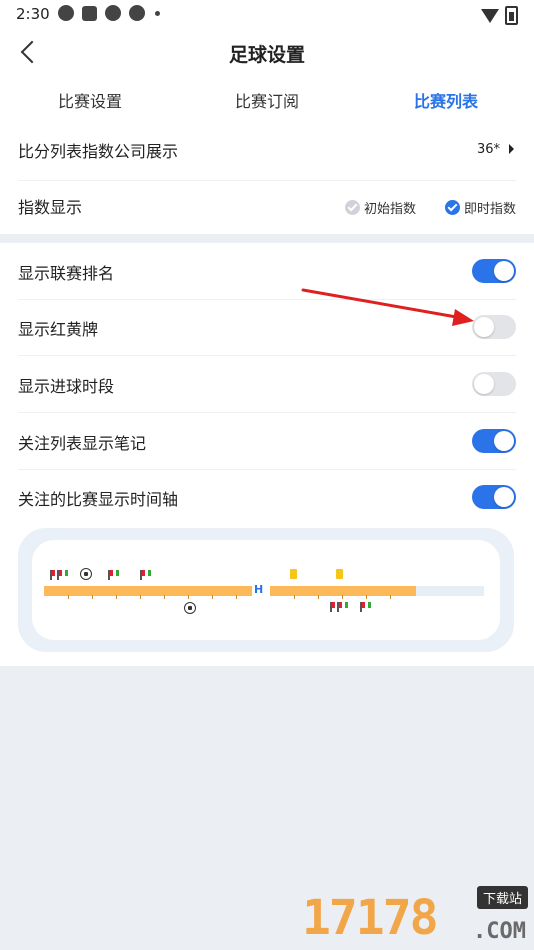 This screenshot has width=534, height=950. What do you see at coordinates (370, 918) in the screenshot?
I see `watermark-digits: 17178` at bounding box center [370, 918].